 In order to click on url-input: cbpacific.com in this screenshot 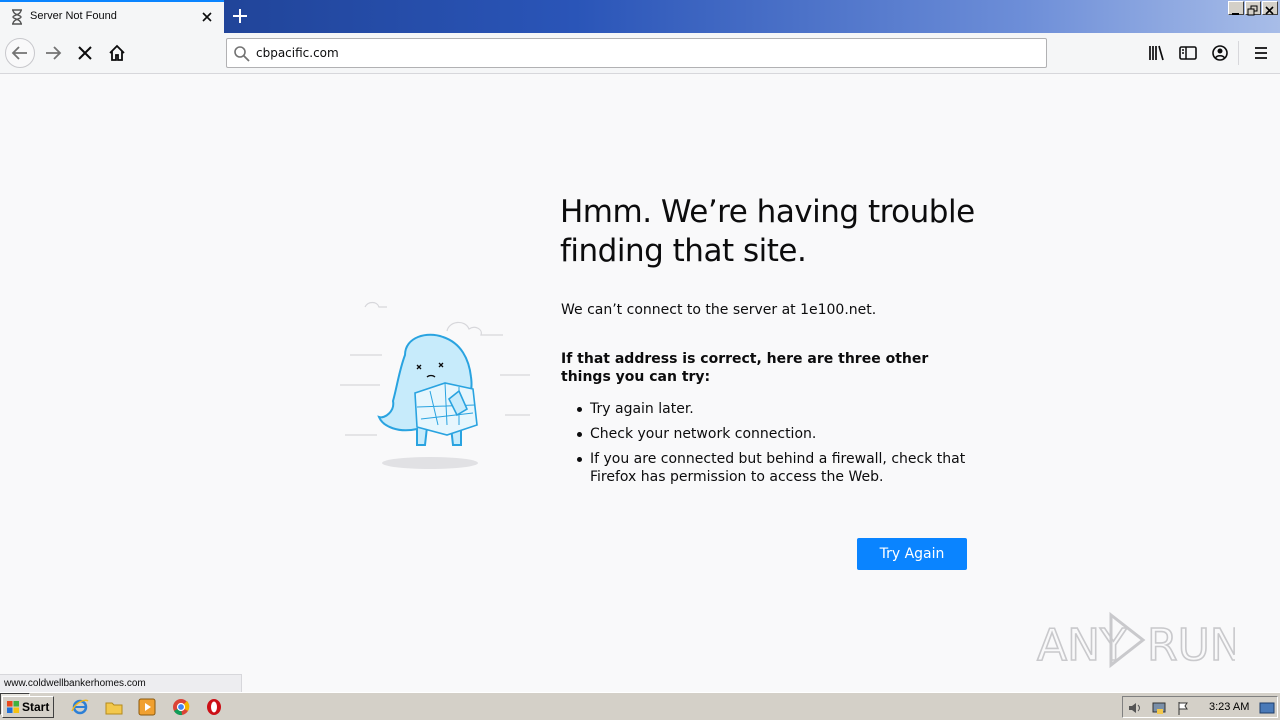, I will do `click(297, 53)`.